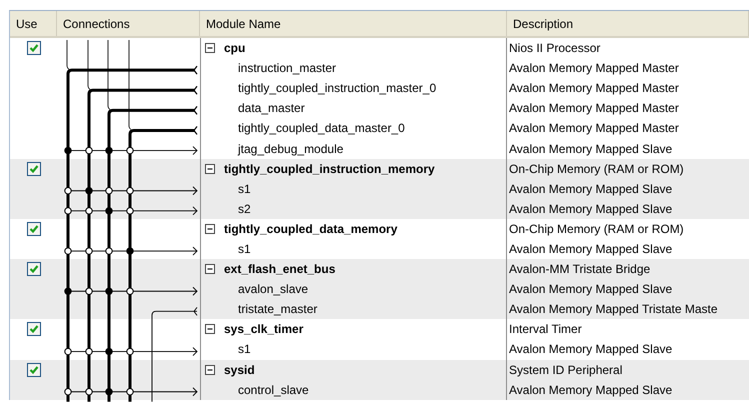  I want to click on description-text: Nios II Processor, so click(554, 49).